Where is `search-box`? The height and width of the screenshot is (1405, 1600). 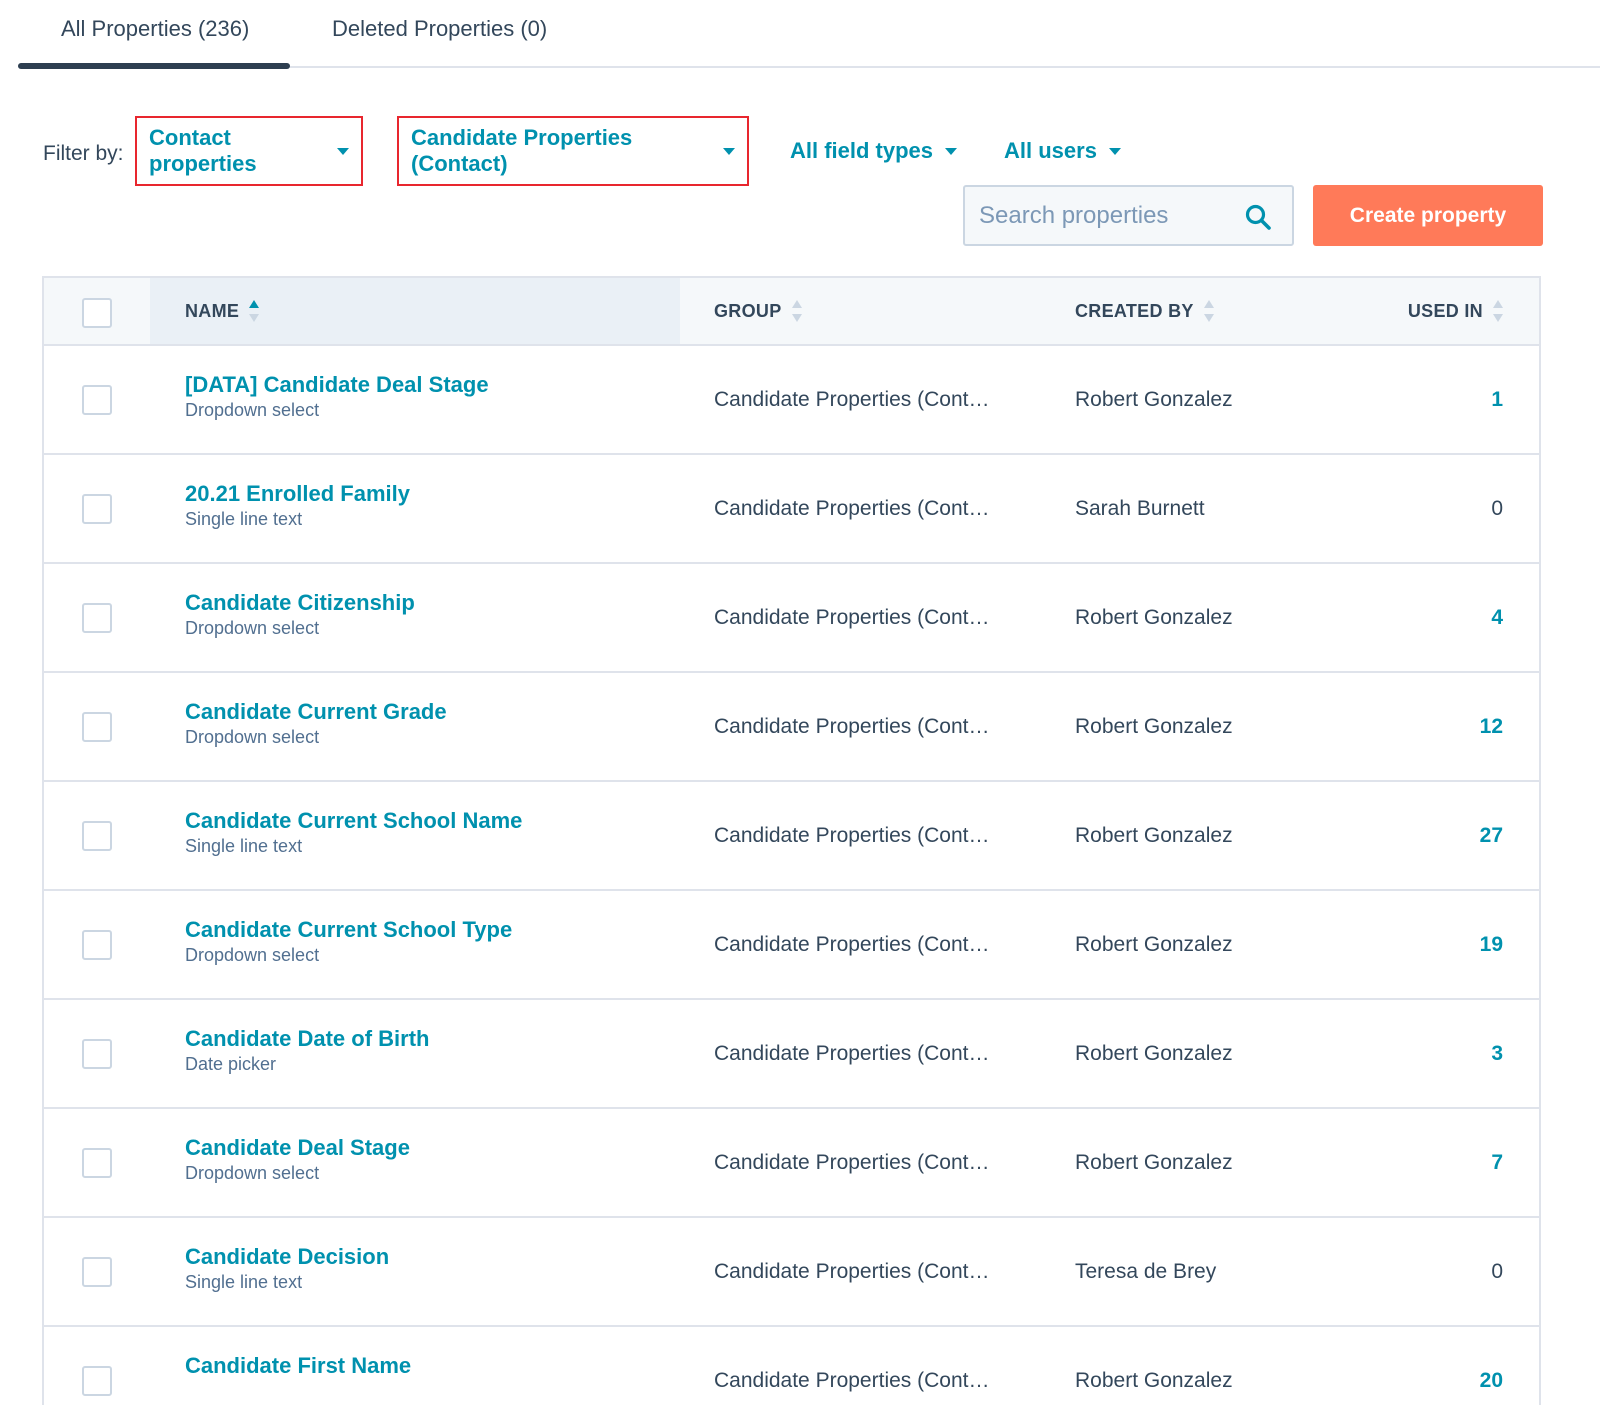
search-box is located at coordinates (1128, 215).